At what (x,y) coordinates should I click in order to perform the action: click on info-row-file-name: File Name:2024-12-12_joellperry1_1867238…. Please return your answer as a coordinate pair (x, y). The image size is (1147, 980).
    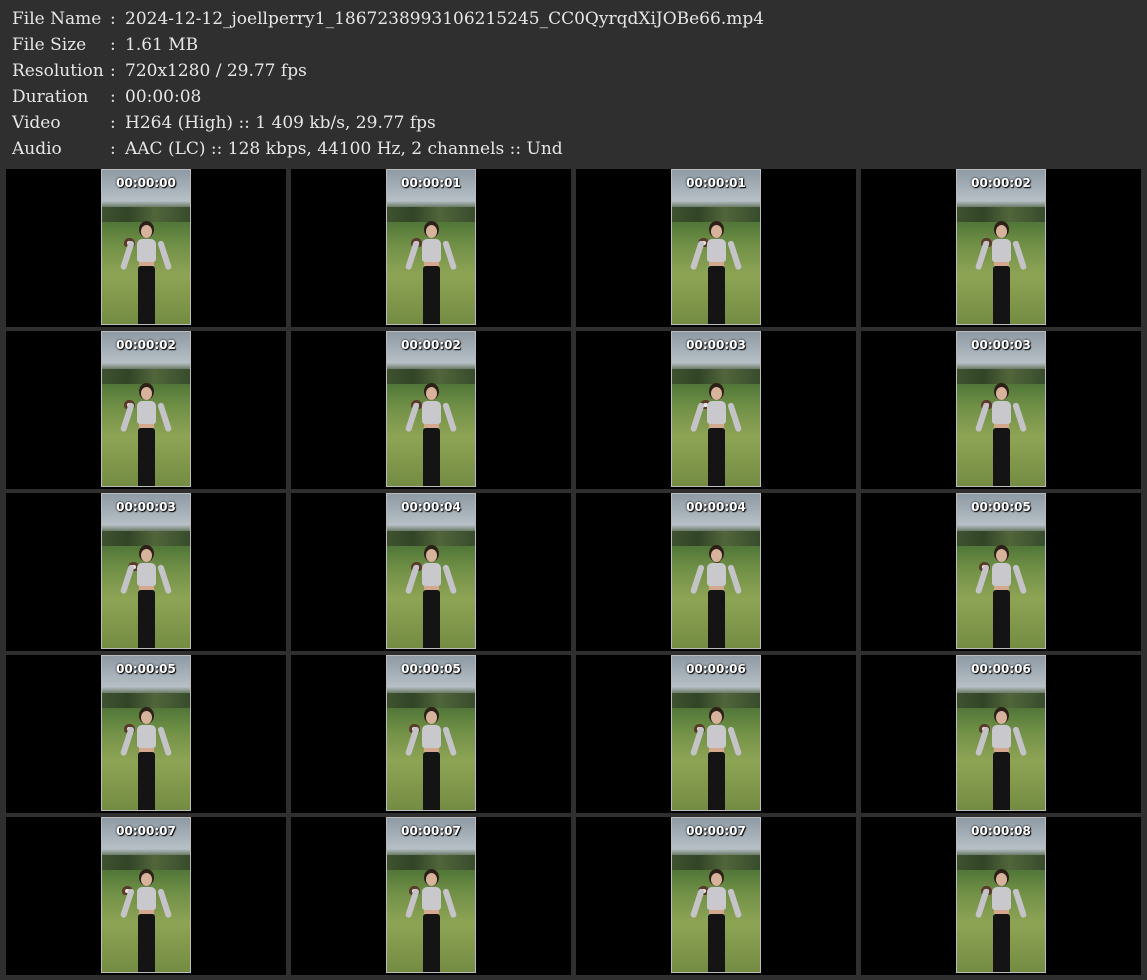
    Looking at the image, I should click on (388, 19).